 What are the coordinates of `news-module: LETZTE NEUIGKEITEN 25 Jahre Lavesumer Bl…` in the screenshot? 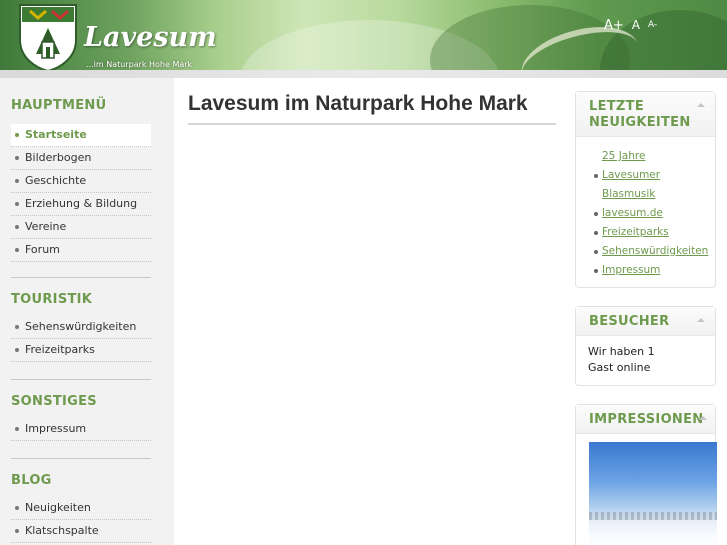 It's located at (645, 189).